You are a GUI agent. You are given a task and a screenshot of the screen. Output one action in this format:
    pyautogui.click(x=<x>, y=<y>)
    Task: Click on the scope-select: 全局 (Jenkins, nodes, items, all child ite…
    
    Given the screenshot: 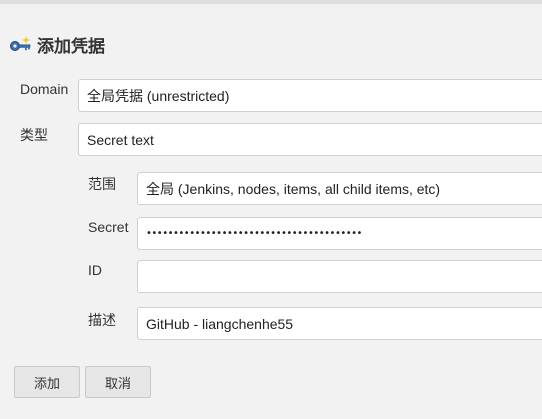 What is the action you would take?
    pyautogui.click(x=339, y=188)
    